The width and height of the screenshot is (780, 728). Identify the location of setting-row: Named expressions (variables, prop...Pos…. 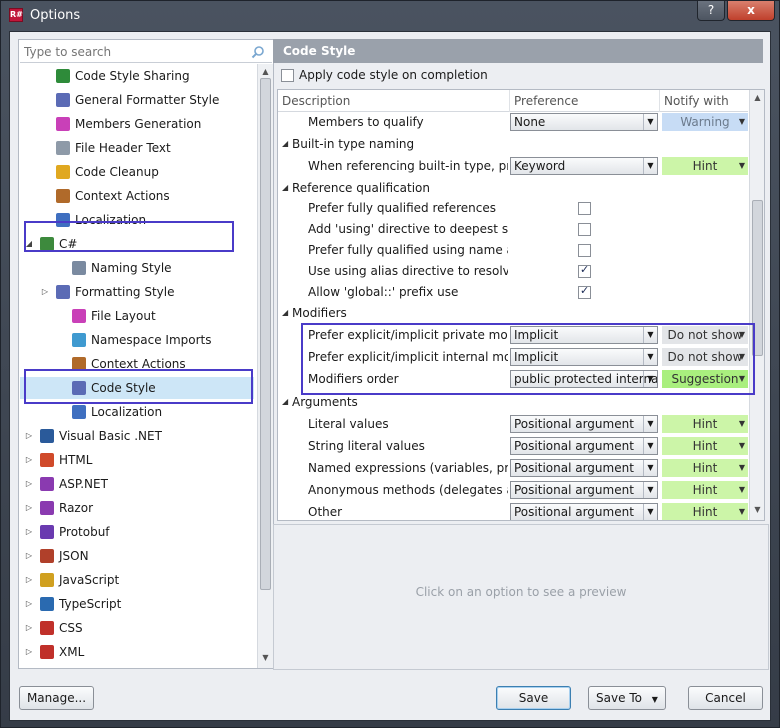
(513, 468).